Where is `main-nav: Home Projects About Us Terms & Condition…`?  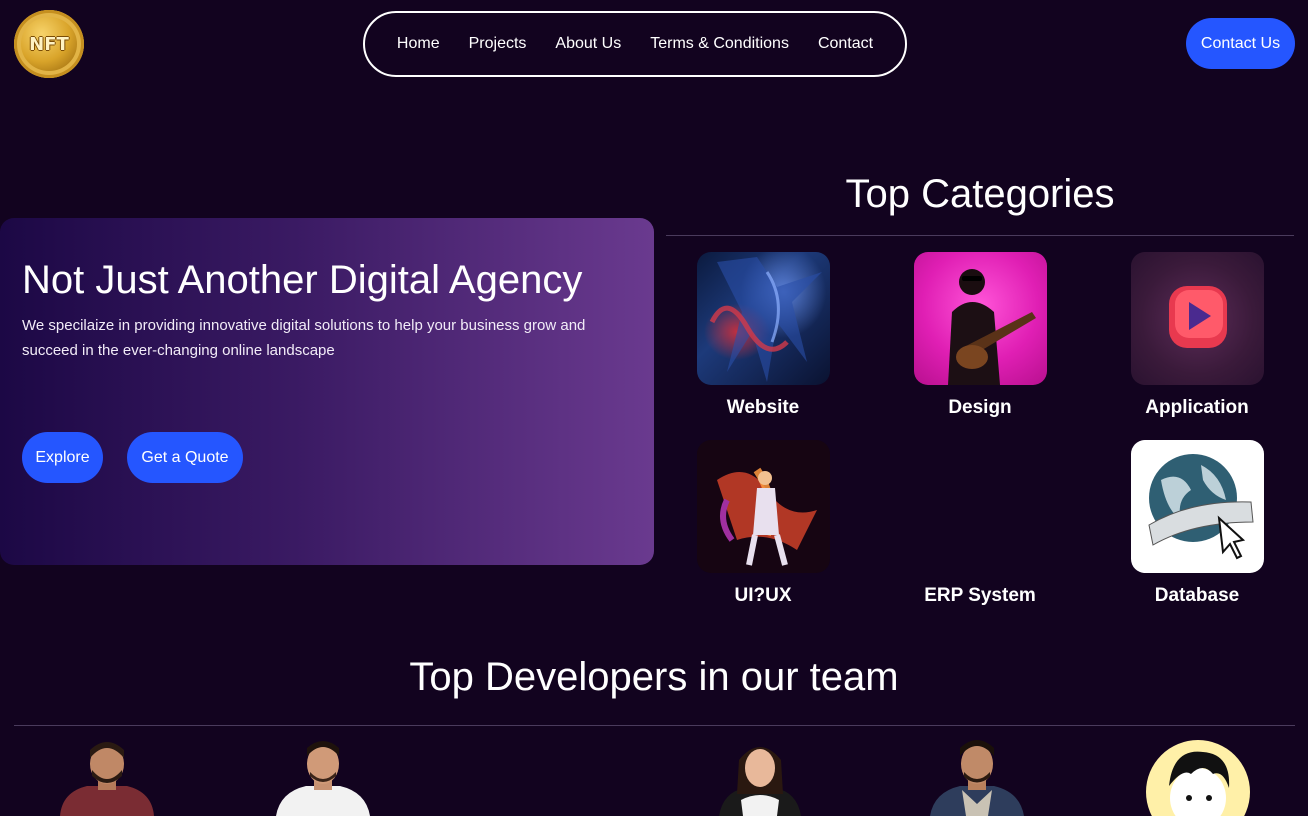 main-nav: Home Projects About Us Terms & Condition… is located at coordinates (635, 44).